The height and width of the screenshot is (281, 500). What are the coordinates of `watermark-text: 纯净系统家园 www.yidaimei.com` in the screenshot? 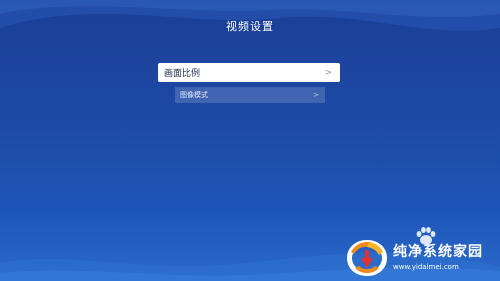 It's located at (443, 258).